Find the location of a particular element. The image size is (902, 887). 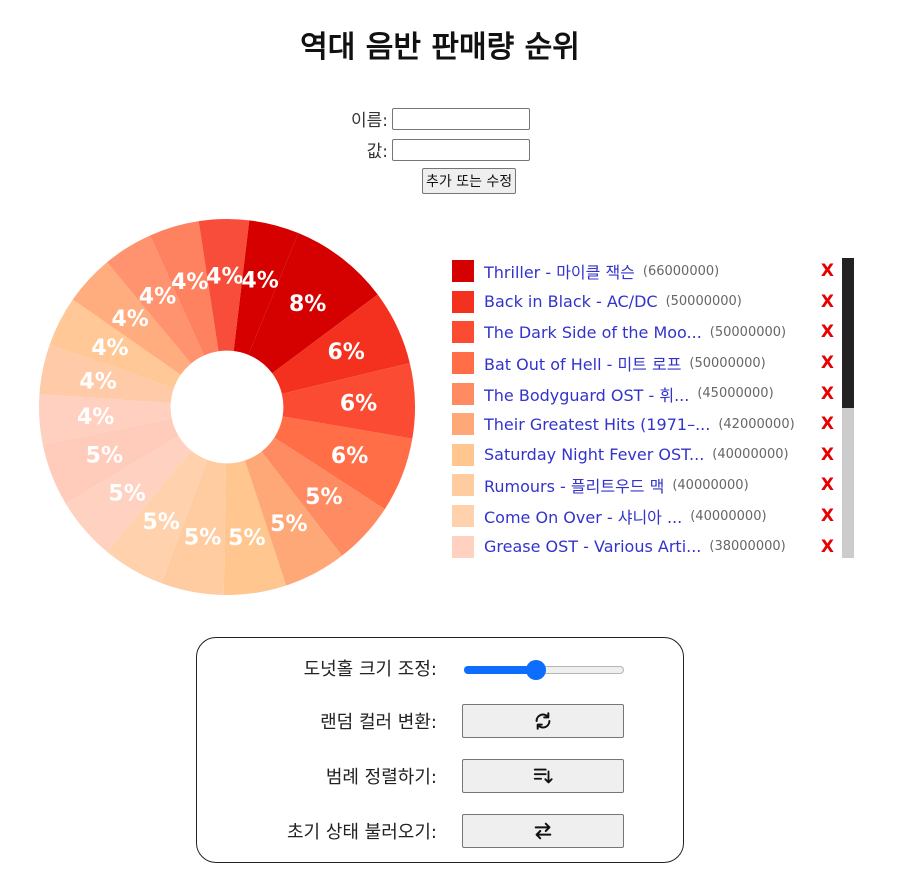

legend-scrollbar is located at coordinates (848, 408).